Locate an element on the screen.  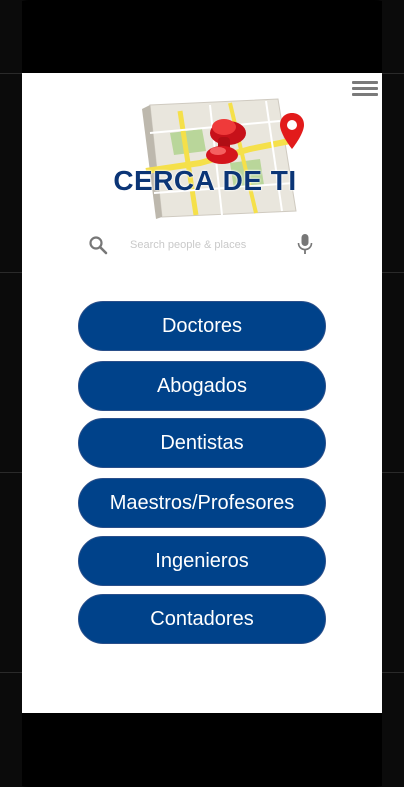
category-button-contadores: Contadores is located at coordinates (202, 619).